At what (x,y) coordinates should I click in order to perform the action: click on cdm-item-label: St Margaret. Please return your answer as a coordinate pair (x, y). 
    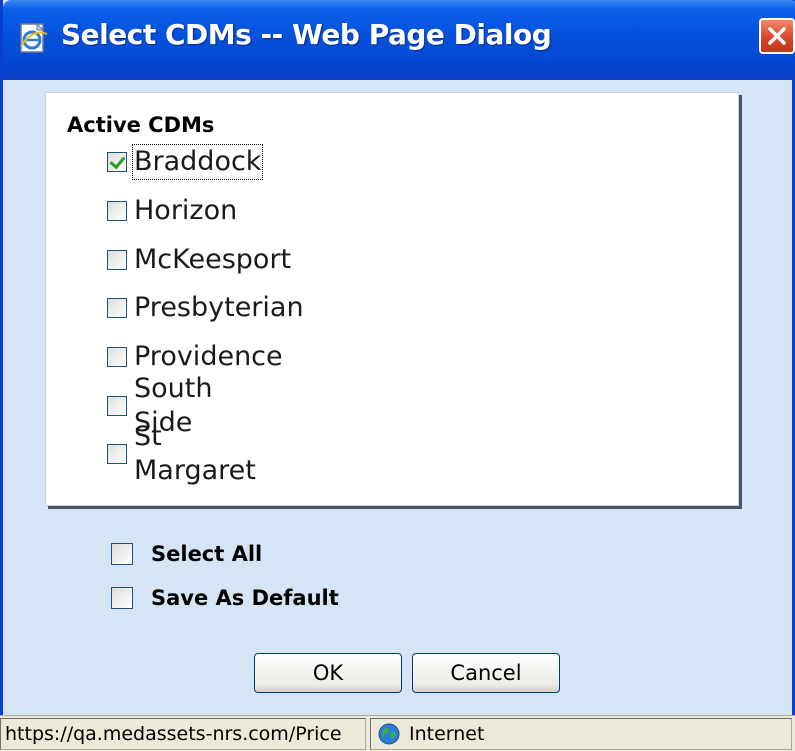
    Looking at the image, I should click on (195, 453).